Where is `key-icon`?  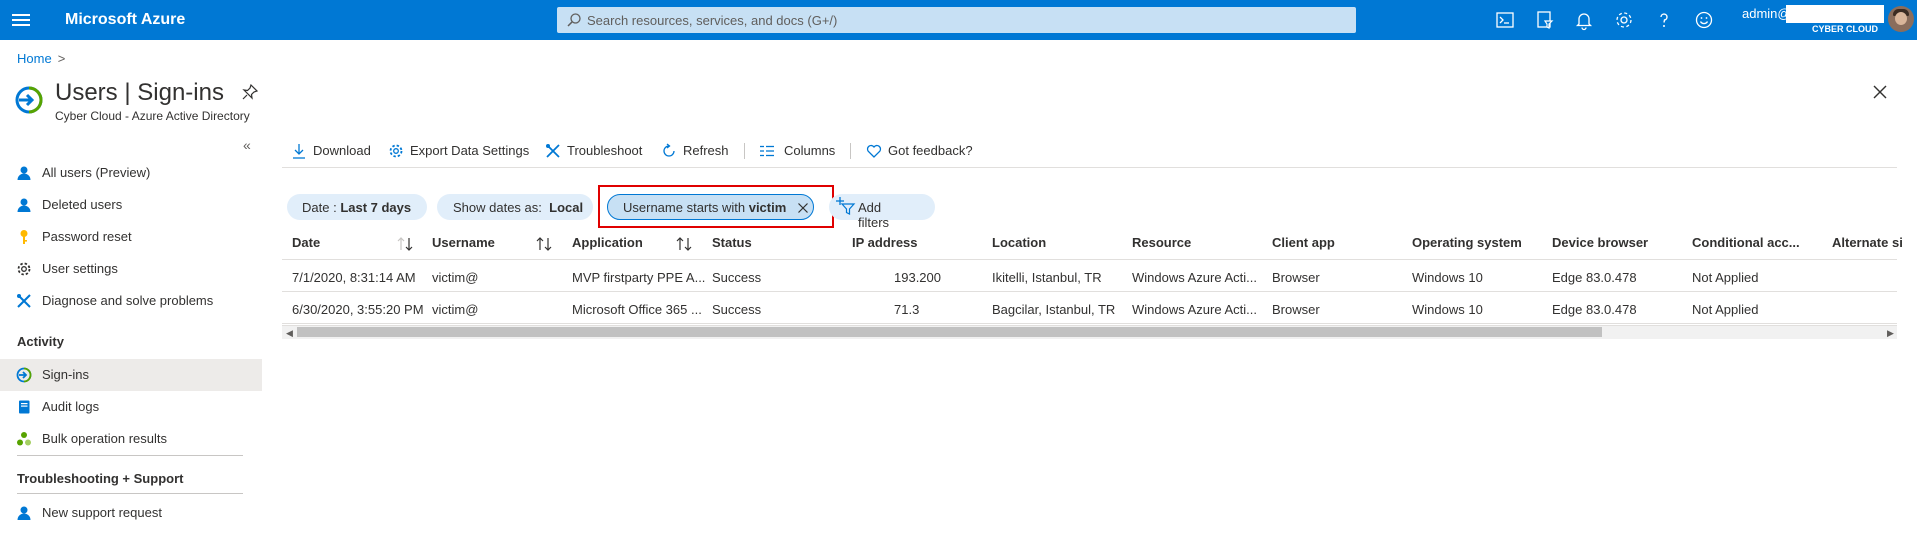
key-icon is located at coordinates (24, 237).